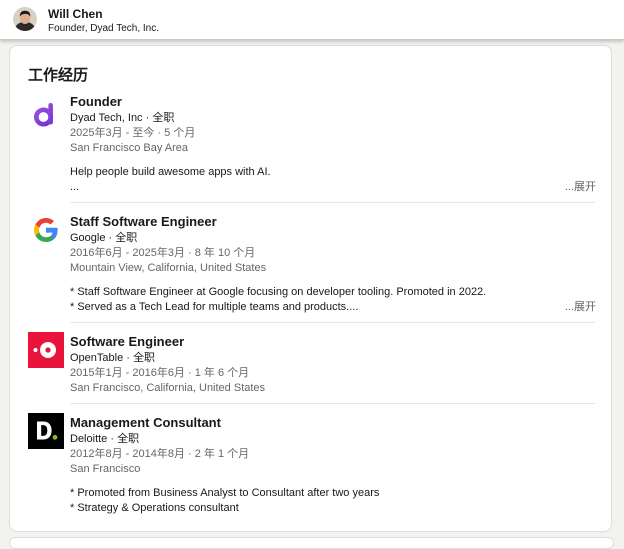  I want to click on deloitte-logo-icon, so click(46, 431).